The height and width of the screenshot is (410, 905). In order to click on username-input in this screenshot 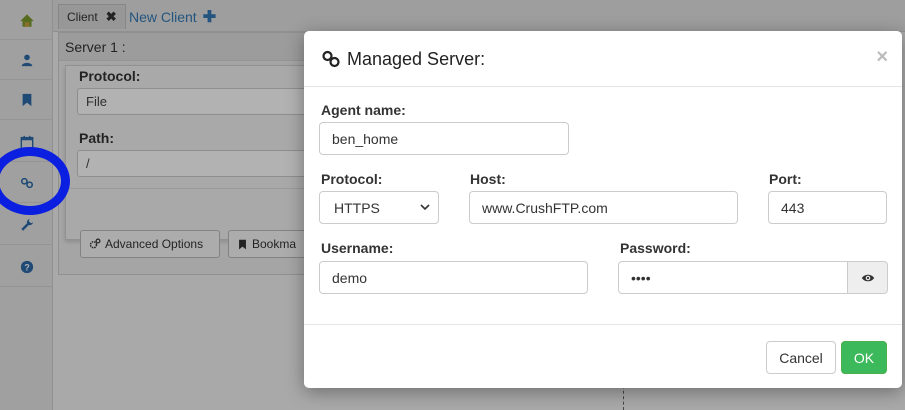, I will do `click(453, 277)`.